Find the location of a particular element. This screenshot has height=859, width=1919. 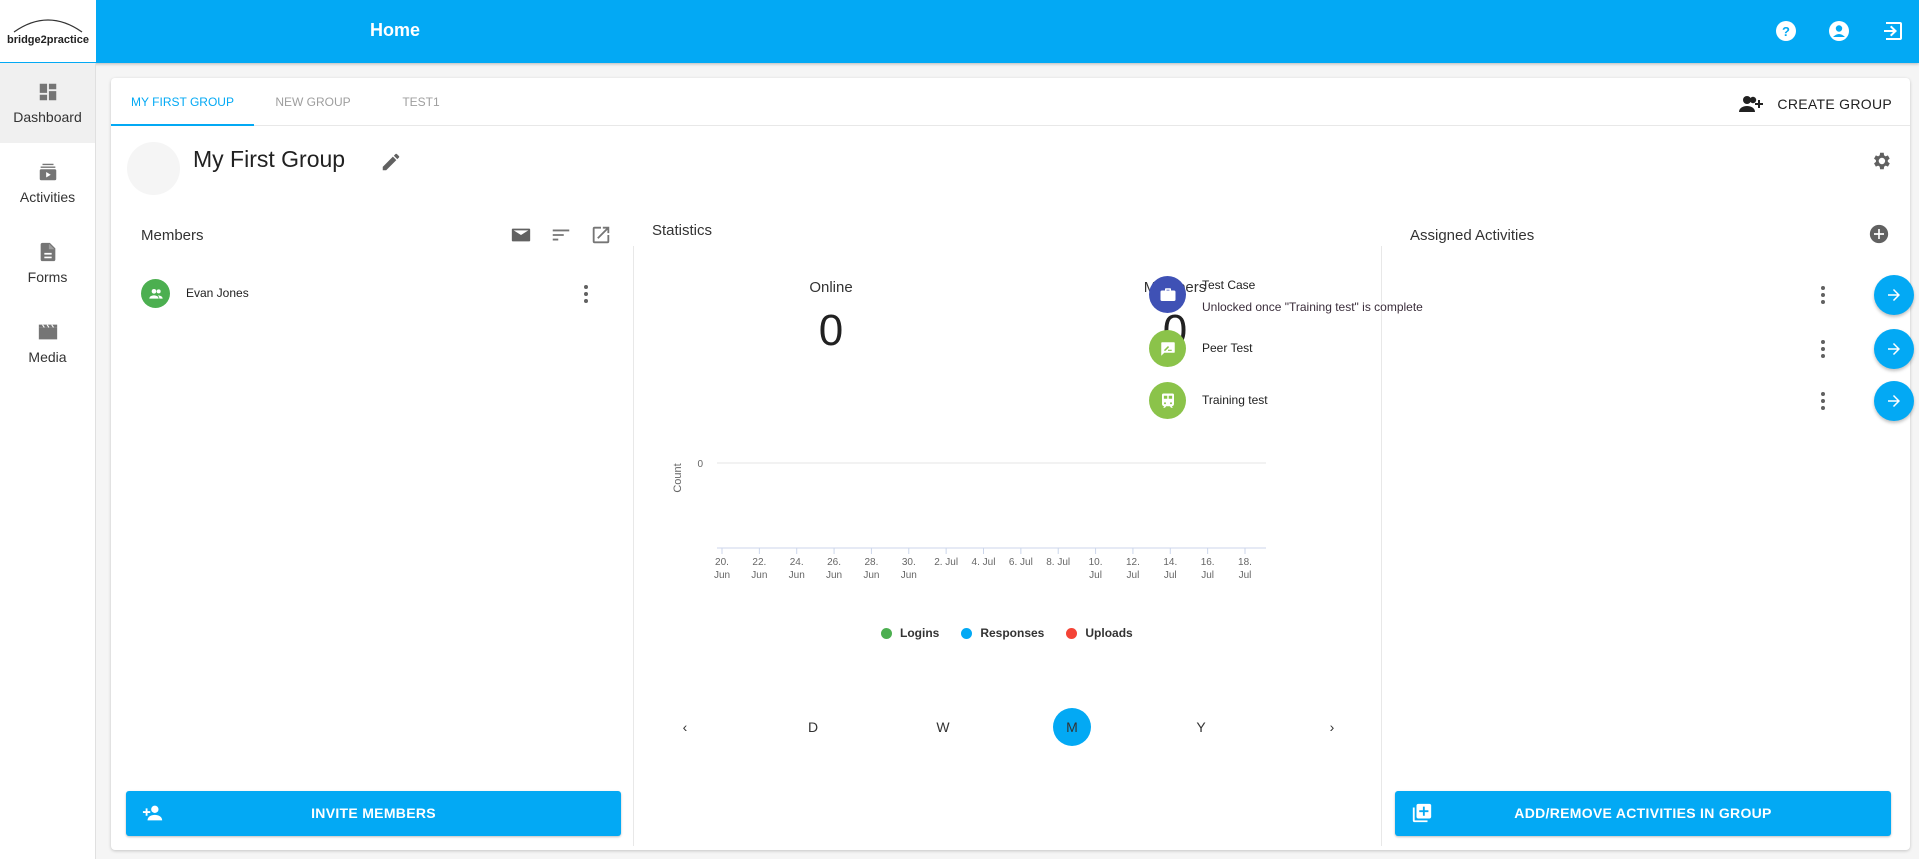

online-label: Online is located at coordinates (831, 287).